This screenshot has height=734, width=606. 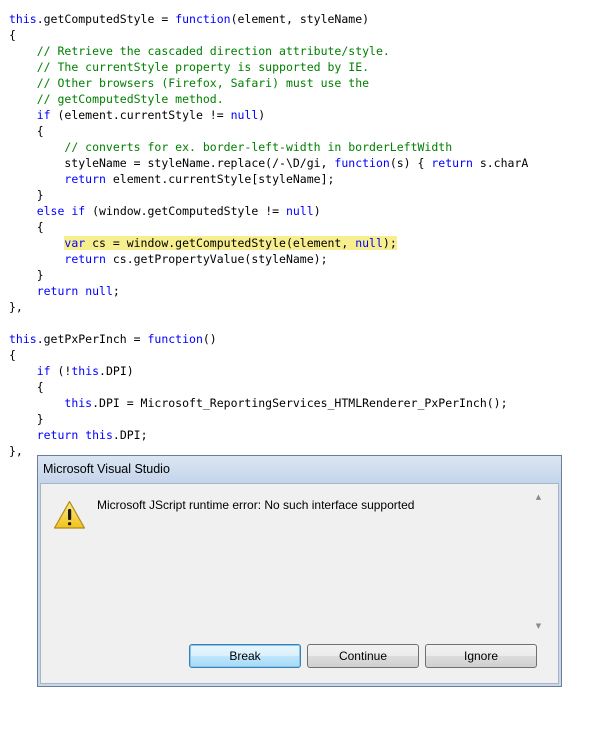 What do you see at coordinates (270, 291) in the screenshot?
I see `code-line: return null;` at bounding box center [270, 291].